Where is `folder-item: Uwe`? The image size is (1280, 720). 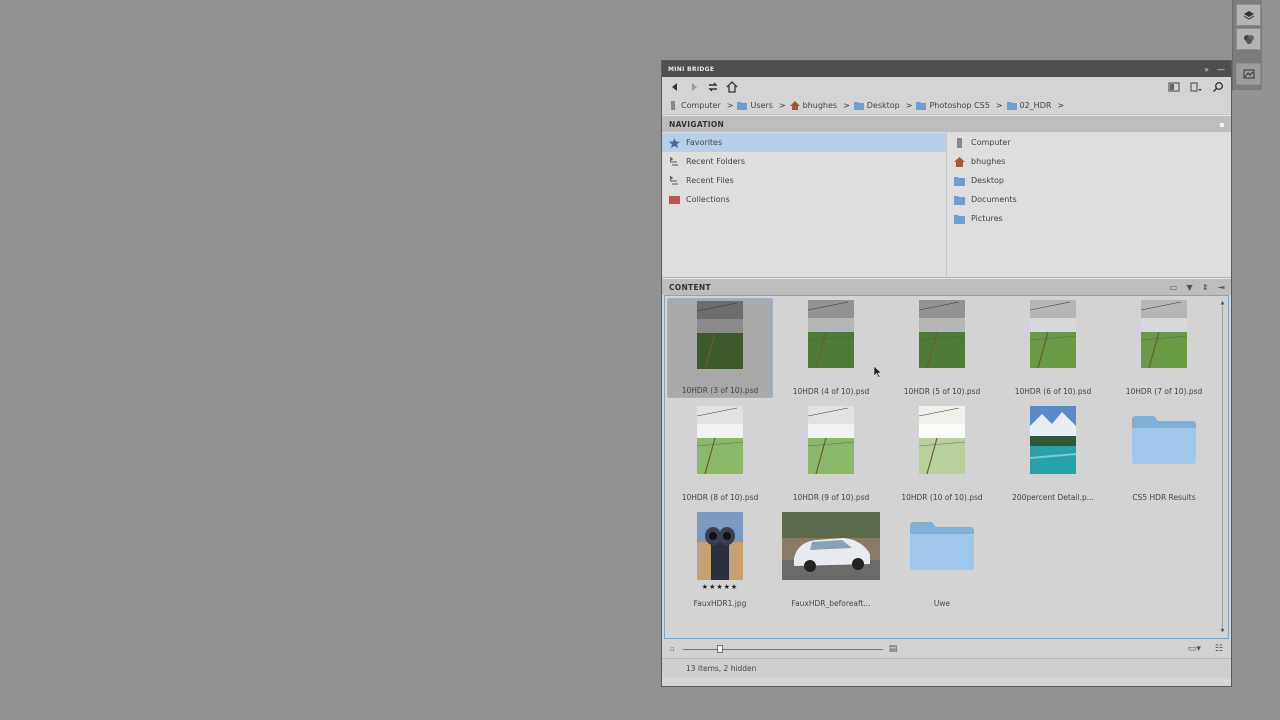 folder-item: Uwe is located at coordinates (942, 560).